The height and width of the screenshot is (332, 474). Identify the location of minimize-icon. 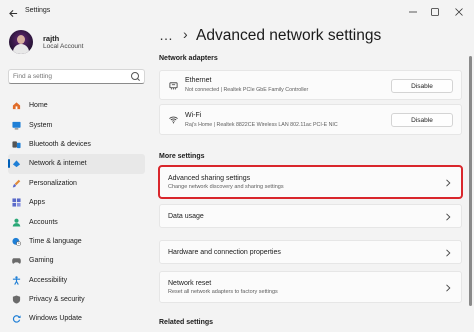
(413, 12).